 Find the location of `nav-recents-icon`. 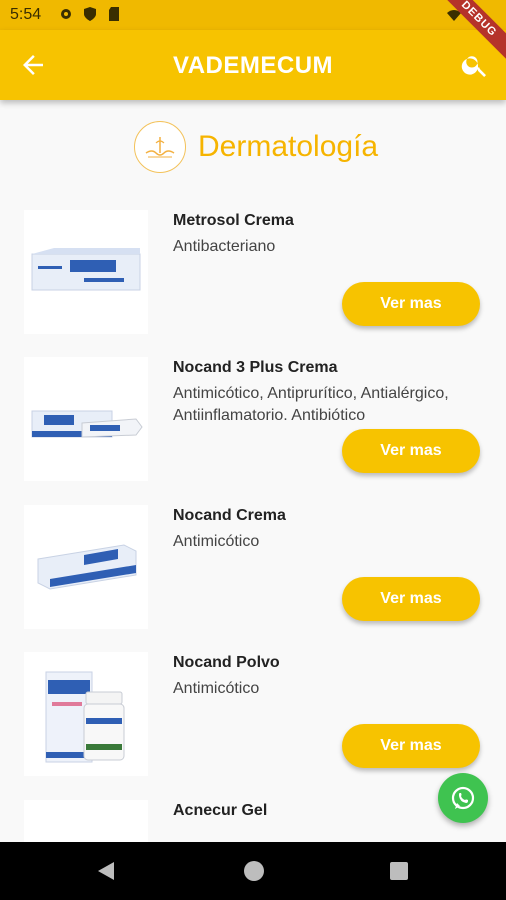

nav-recents-icon is located at coordinates (399, 871).